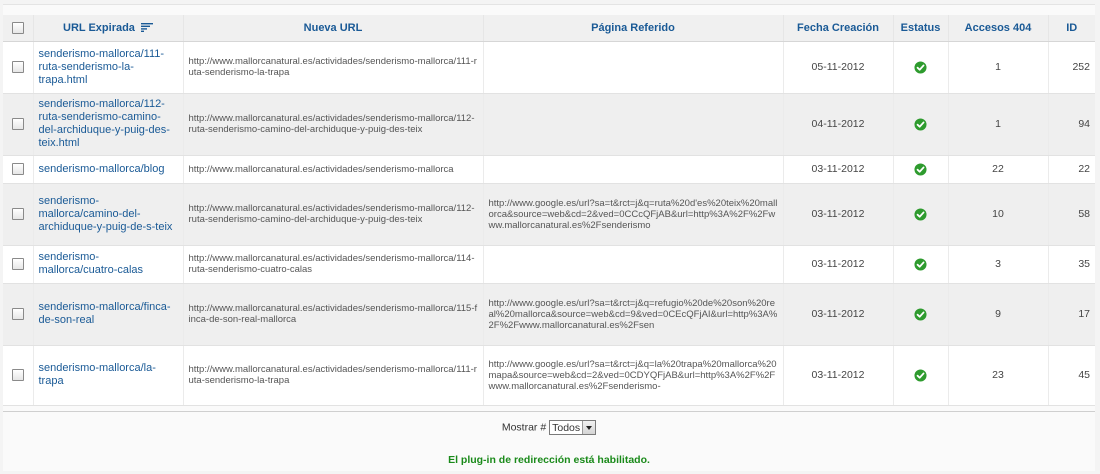 Image resolution: width=1100 pixels, height=474 pixels. I want to click on show-count-label: Mostrar #, so click(524, 427).